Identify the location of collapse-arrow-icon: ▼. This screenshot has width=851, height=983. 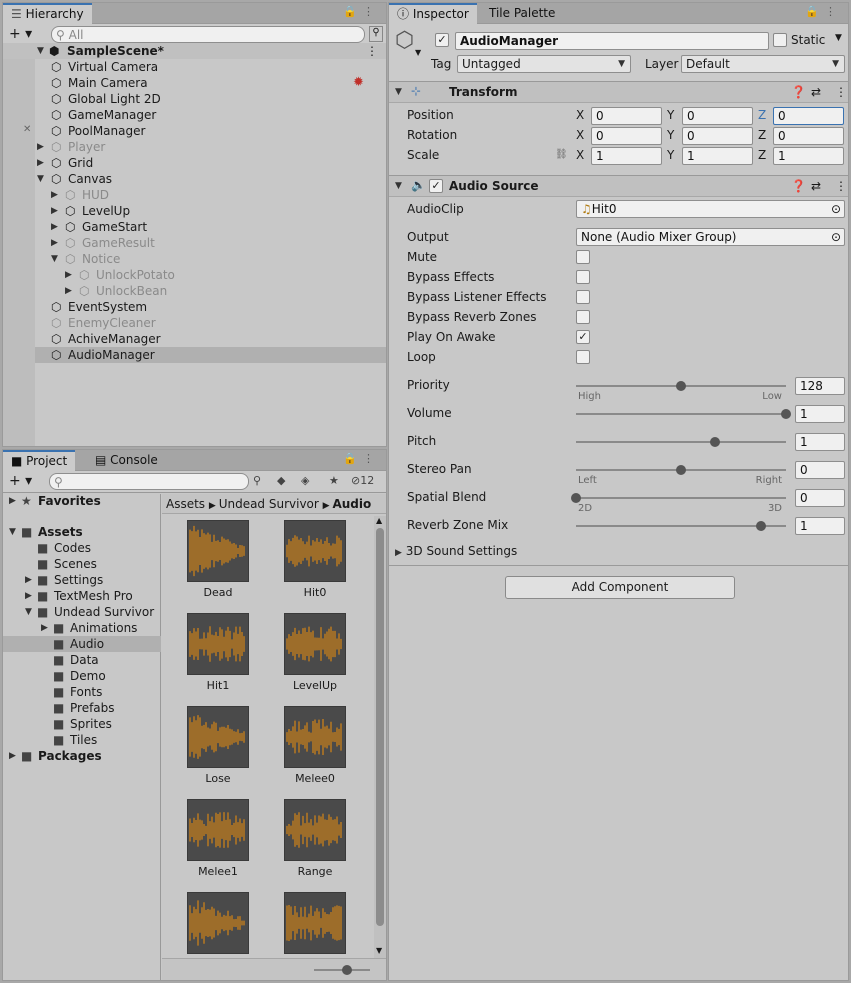
(398, 92).